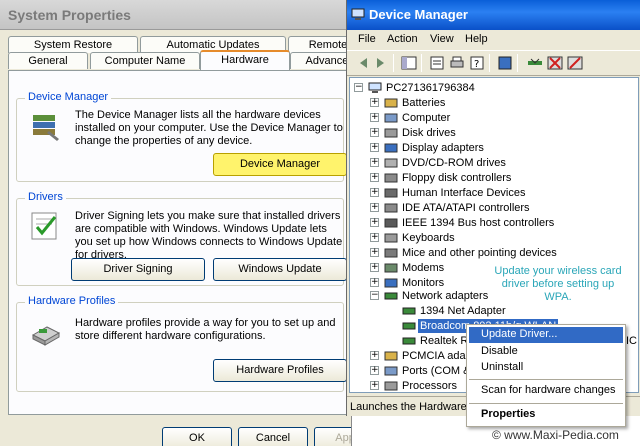 This screenshot has height=446, width=640. I want to click on cancel-button: Cancel, so click(273, 436).